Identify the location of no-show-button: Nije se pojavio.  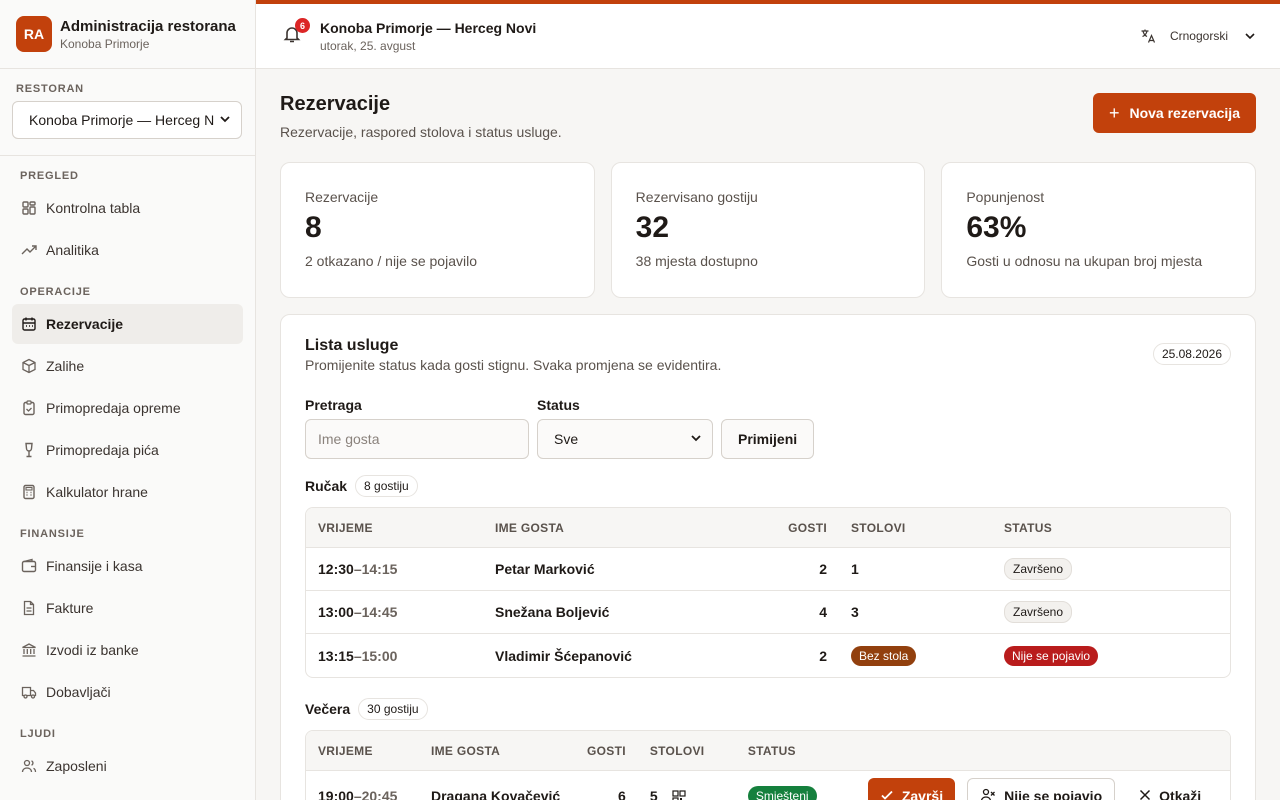
(1041, 789).